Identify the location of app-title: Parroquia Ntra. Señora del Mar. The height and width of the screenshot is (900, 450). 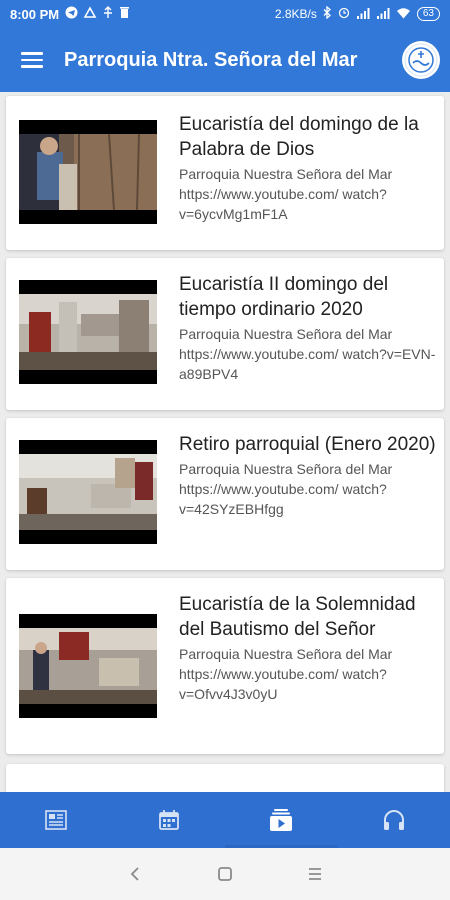
(211, 59).